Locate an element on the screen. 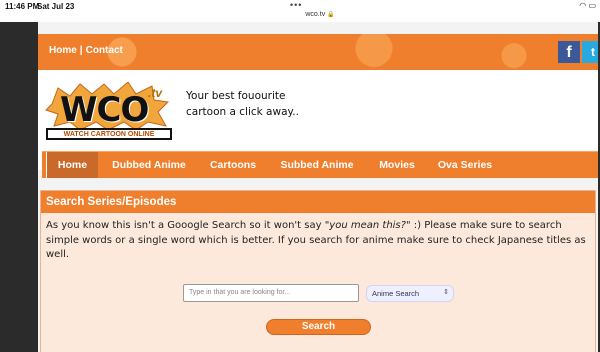 Image resolution: width=600 pixels, height=352 pixels. top-links: Home | Contact is located at coordinates (86, 50).